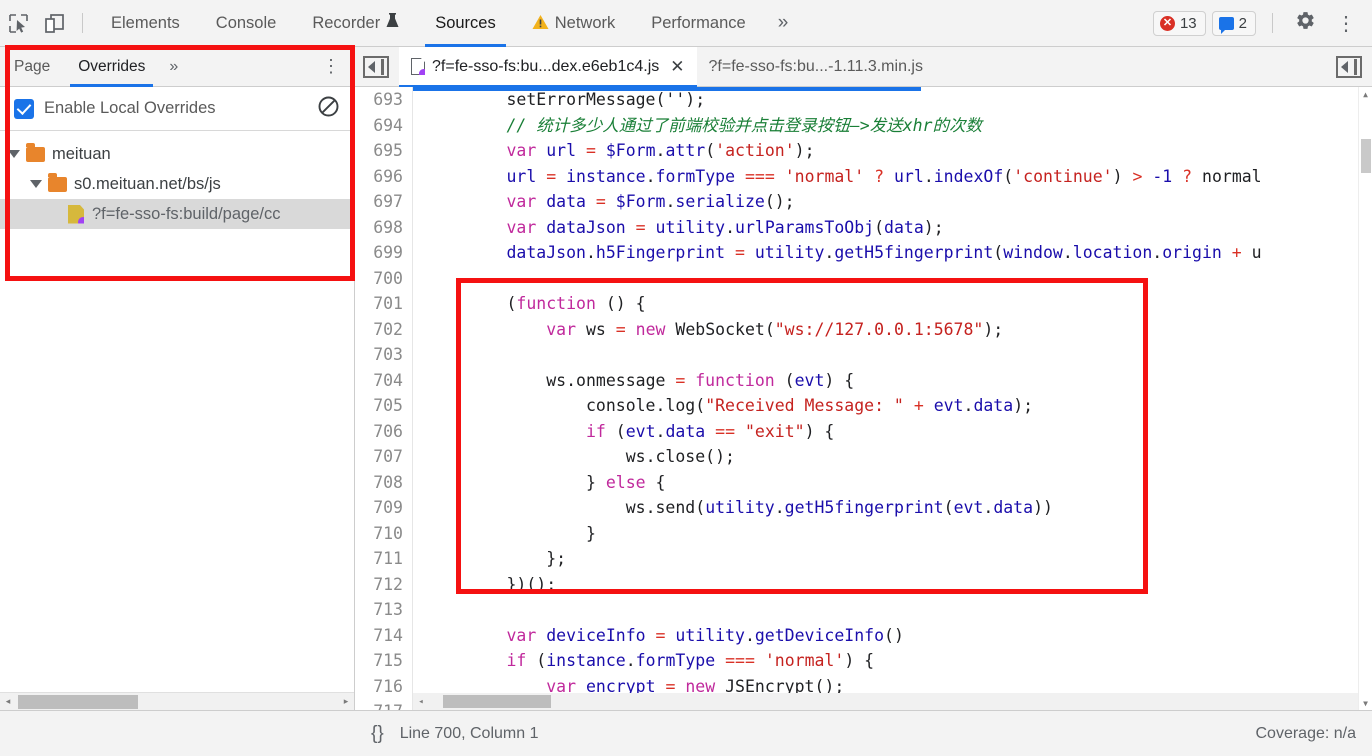 This screenshot has width=1372, height=756. Describe the element at coordinates (328, 108) in the screenshot. I see `clear-overrides-icon` at that location.